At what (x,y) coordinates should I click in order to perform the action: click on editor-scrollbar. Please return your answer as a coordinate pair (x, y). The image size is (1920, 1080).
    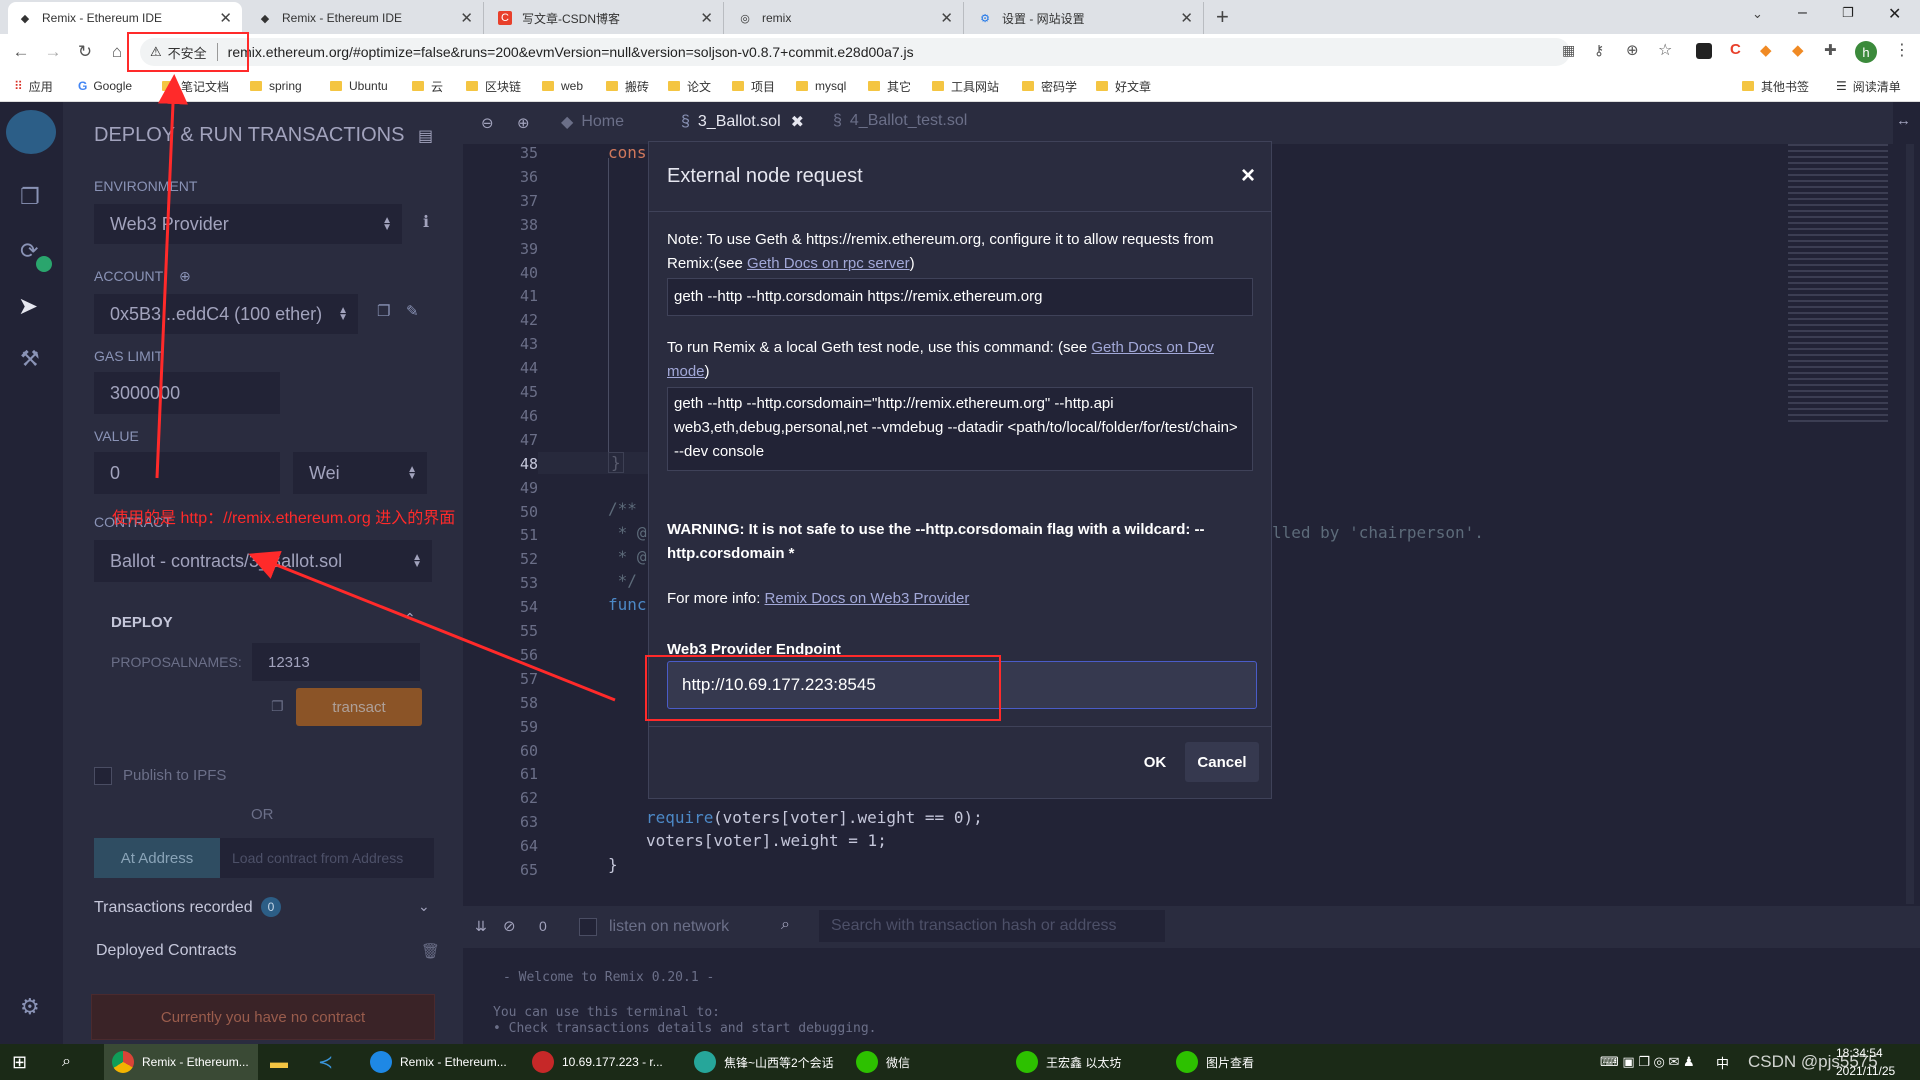
    Looking at the image, I should click on (1910, 524).